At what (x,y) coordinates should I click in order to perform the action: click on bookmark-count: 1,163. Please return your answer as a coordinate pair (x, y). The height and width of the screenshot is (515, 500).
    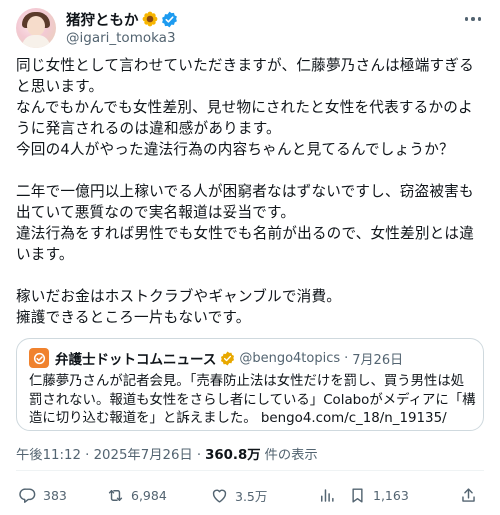
    Looking at the image, I should click on (391, 495).